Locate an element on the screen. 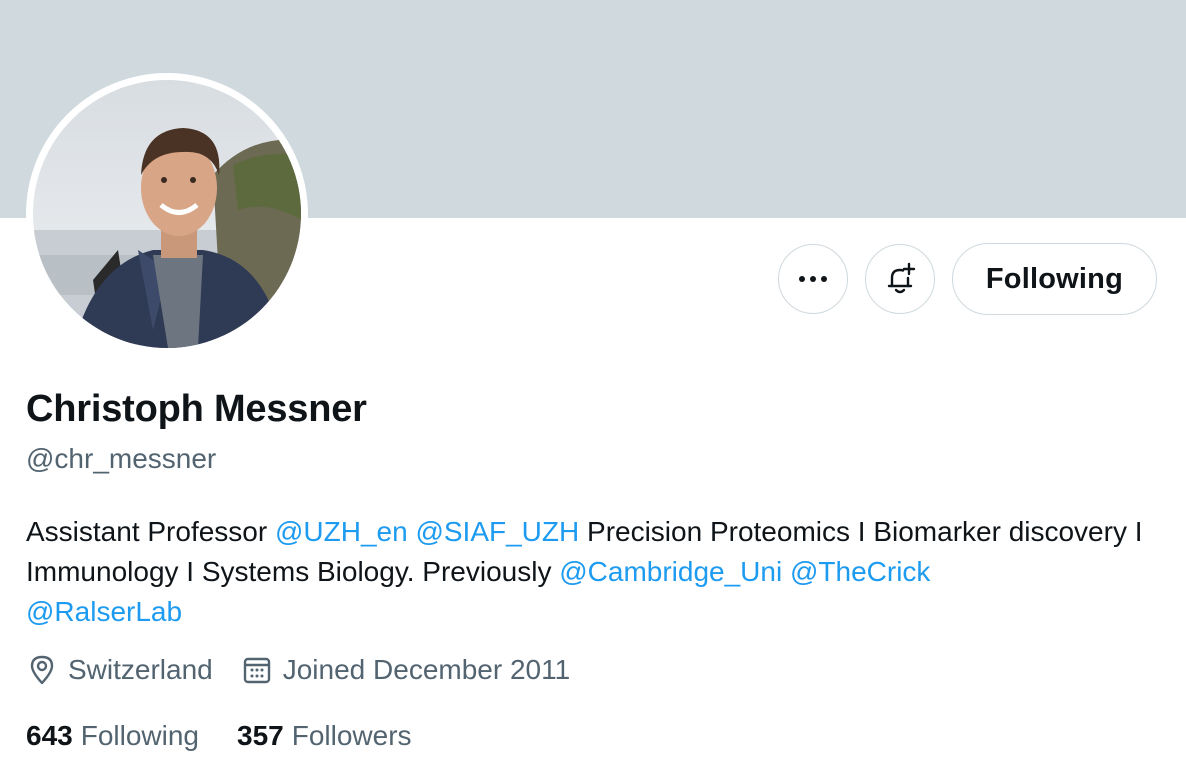 This screenshot has height=764, width=1186. following-count: 643 is located at coordinates (49, 735).